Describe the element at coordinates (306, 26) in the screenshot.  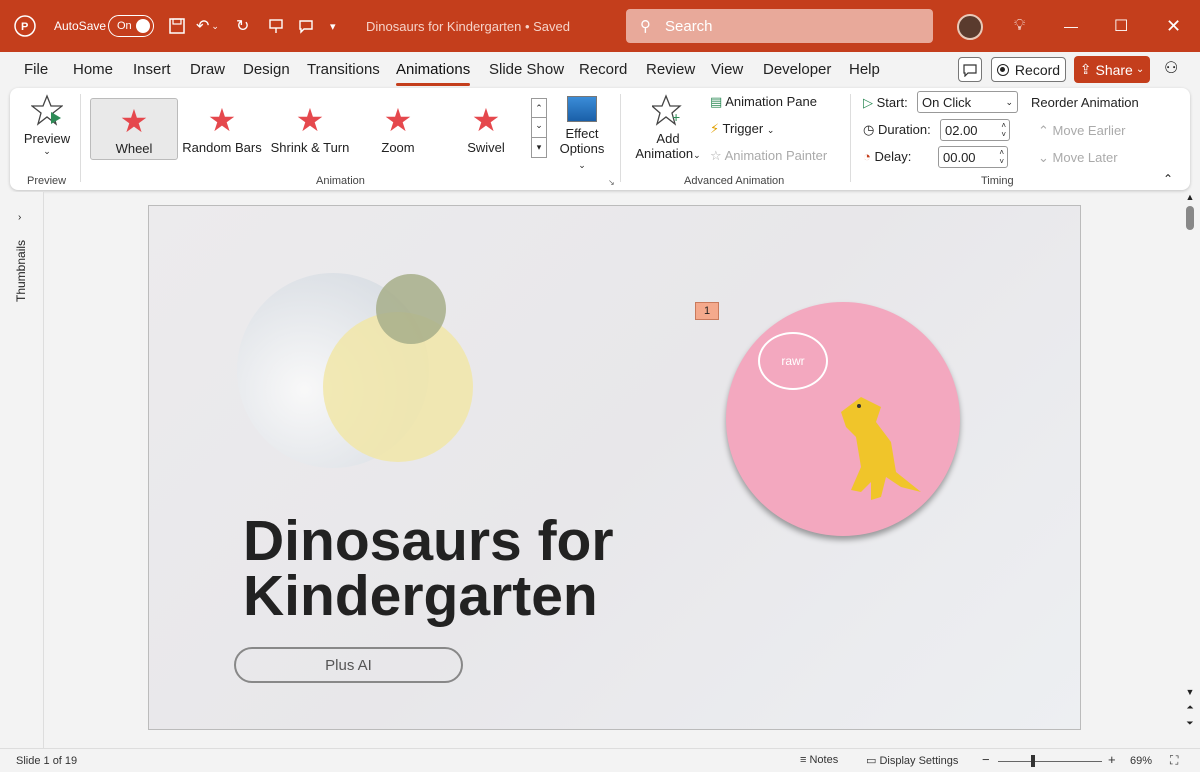
I see `comment-icon` at that location.